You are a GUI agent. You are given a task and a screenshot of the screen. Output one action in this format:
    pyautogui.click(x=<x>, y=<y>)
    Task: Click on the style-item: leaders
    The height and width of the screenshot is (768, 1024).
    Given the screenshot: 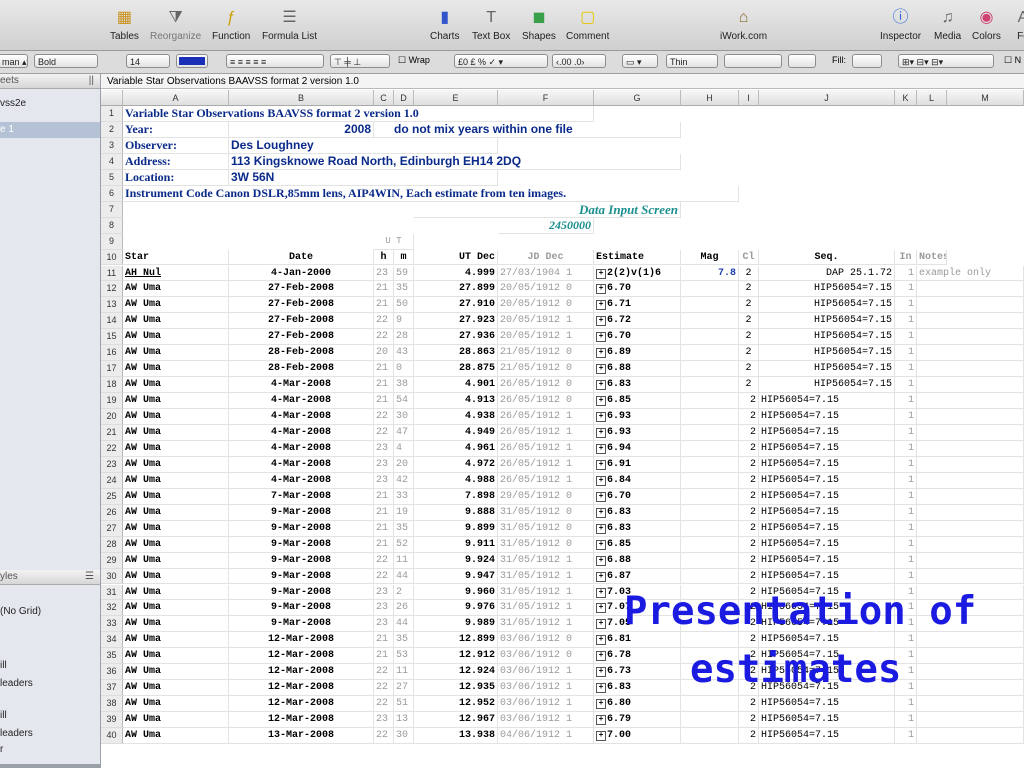 What is the action you would take?
    pyautogui.click(x=50, y=683)
    